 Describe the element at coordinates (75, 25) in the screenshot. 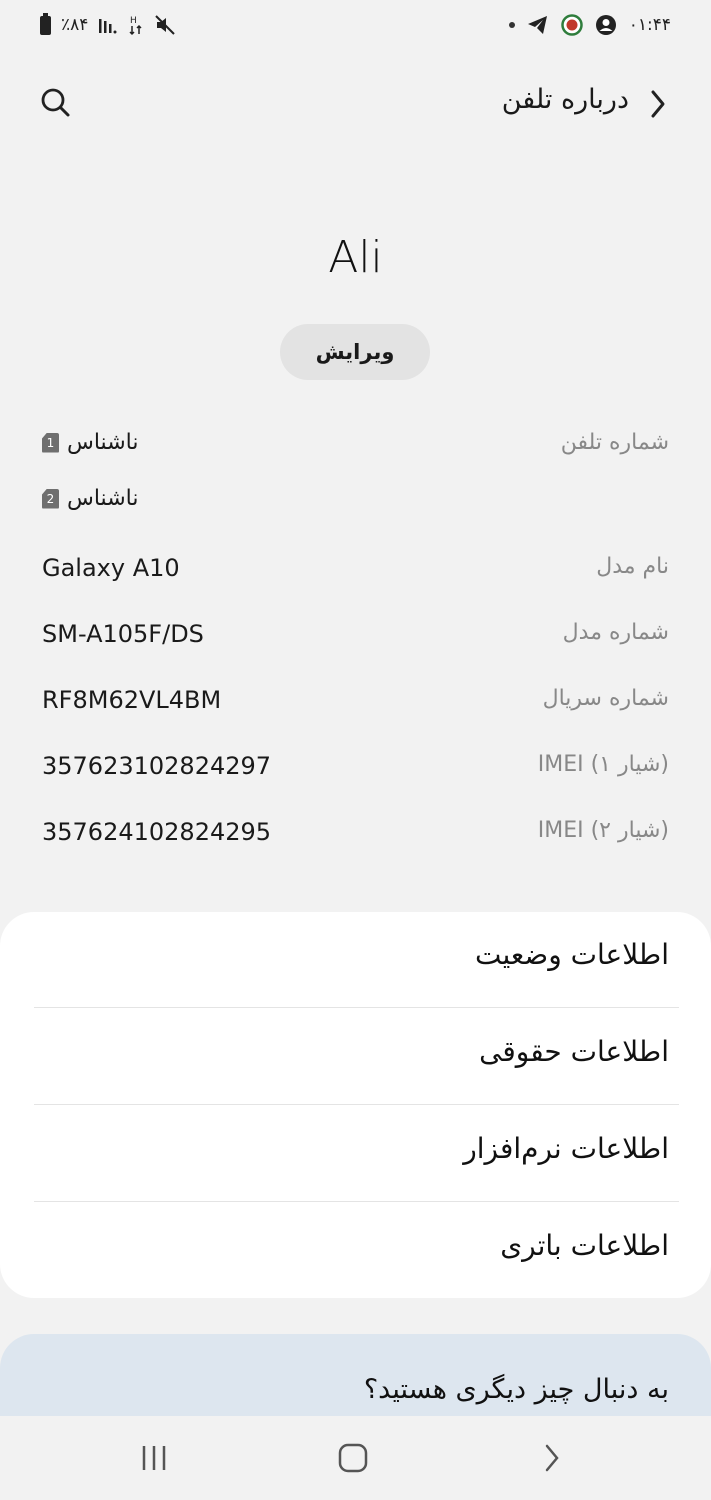

I see `battery-percent: ٪۸۴` at that location.